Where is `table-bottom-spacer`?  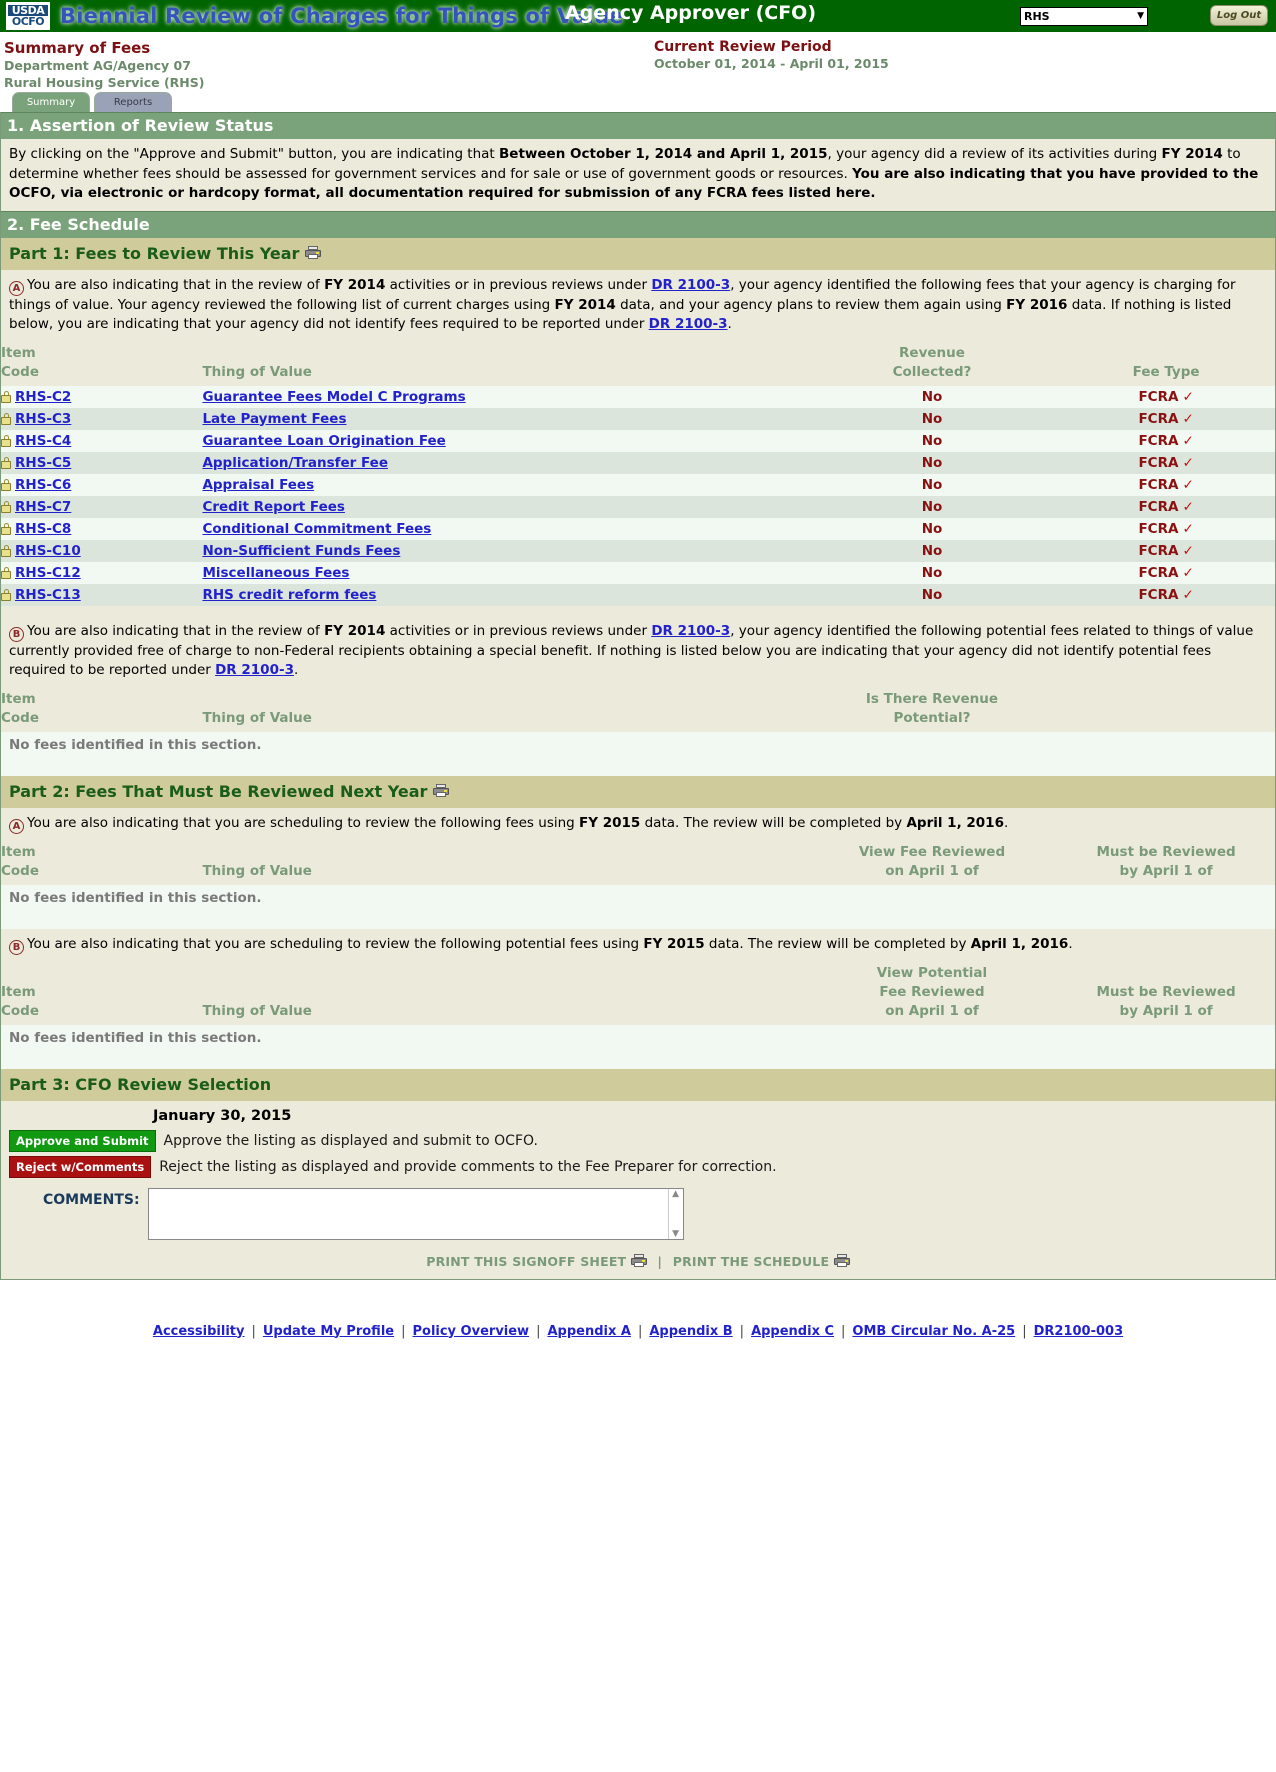 table-bottom-spacer is located at coordinates (638, 610).